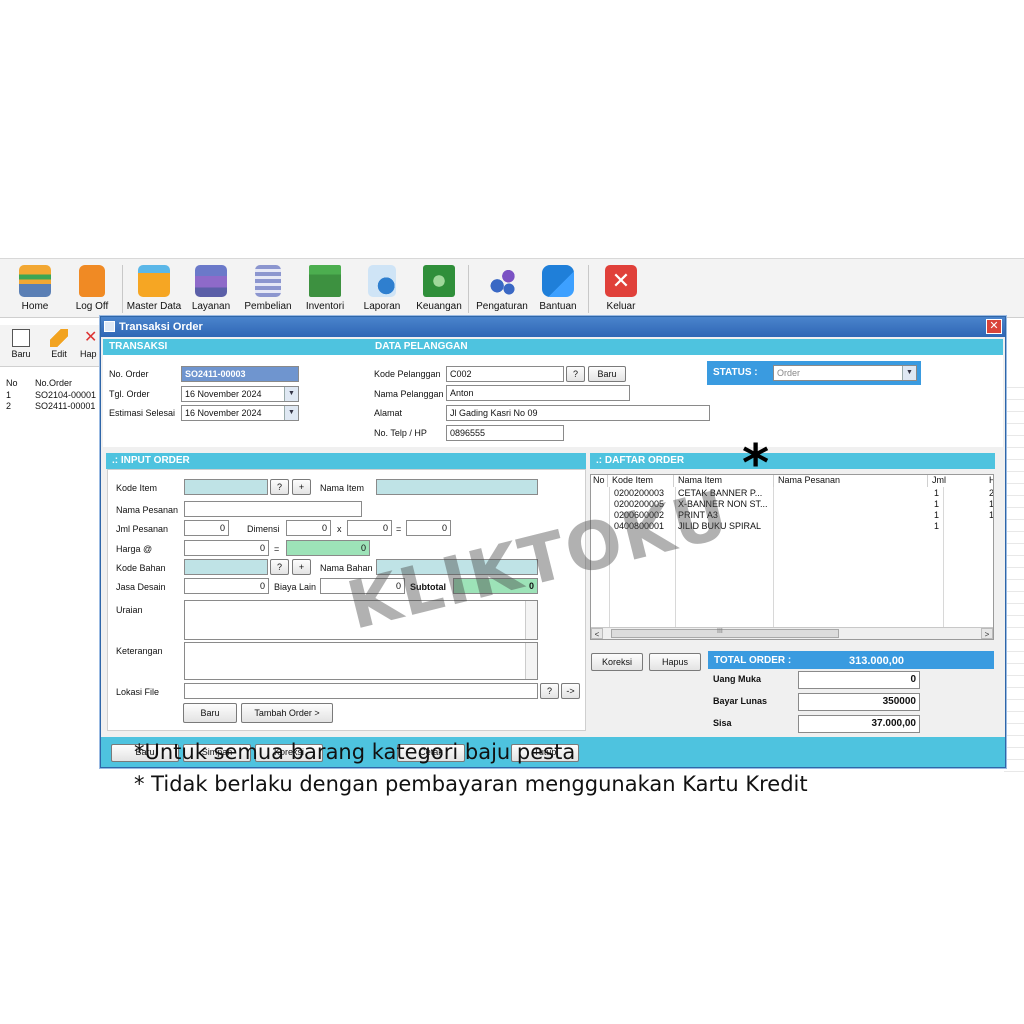 The width and height of the screenshot is (1024, 1024). What do you see at coordinates (211, 281) in the screenshot?
I see `printer-icon` at bounding box center [211, 281].